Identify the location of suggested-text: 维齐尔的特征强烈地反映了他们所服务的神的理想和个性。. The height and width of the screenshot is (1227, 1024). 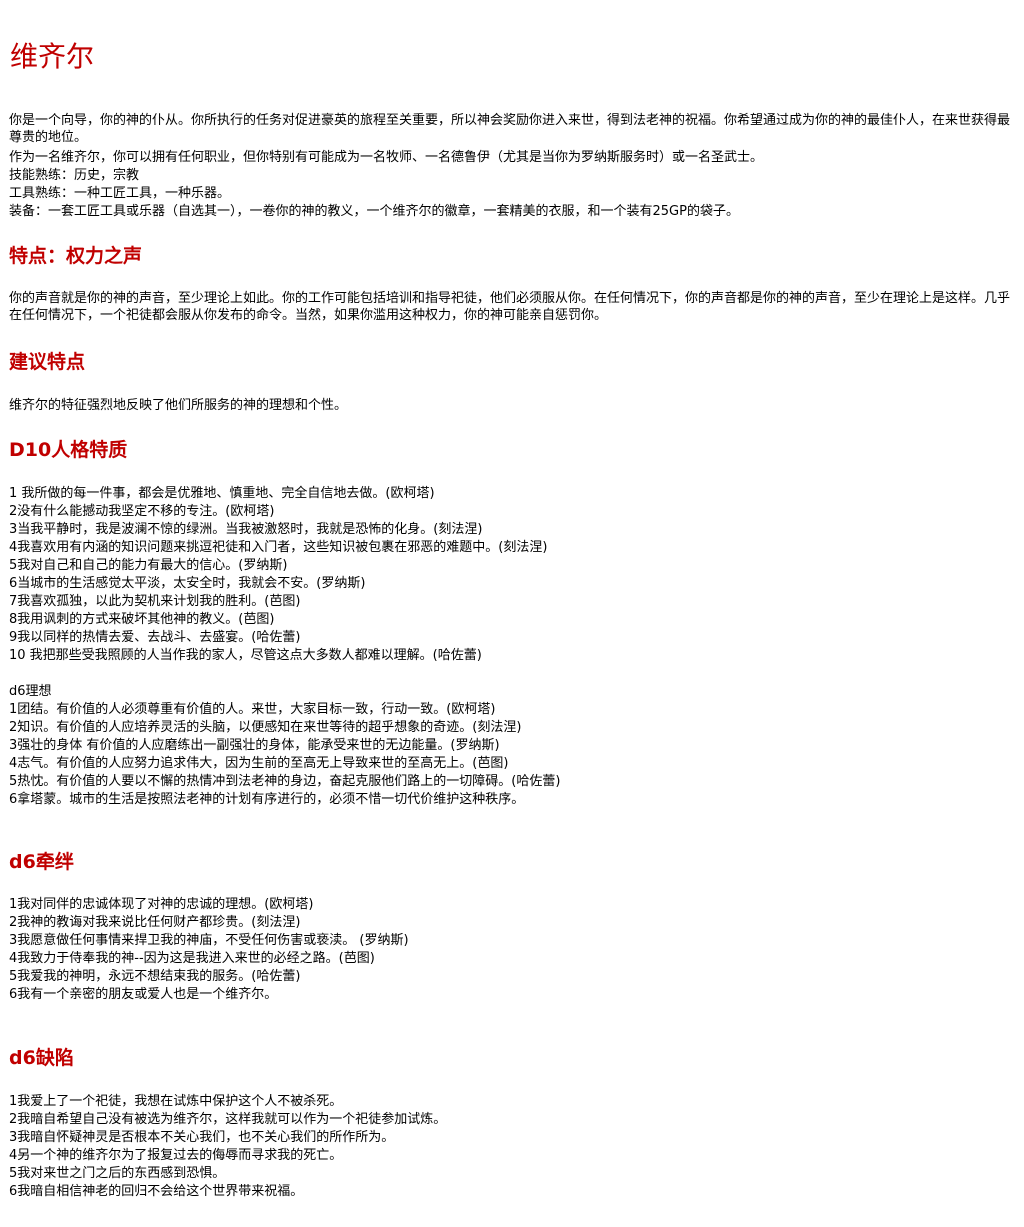
(178, 405).